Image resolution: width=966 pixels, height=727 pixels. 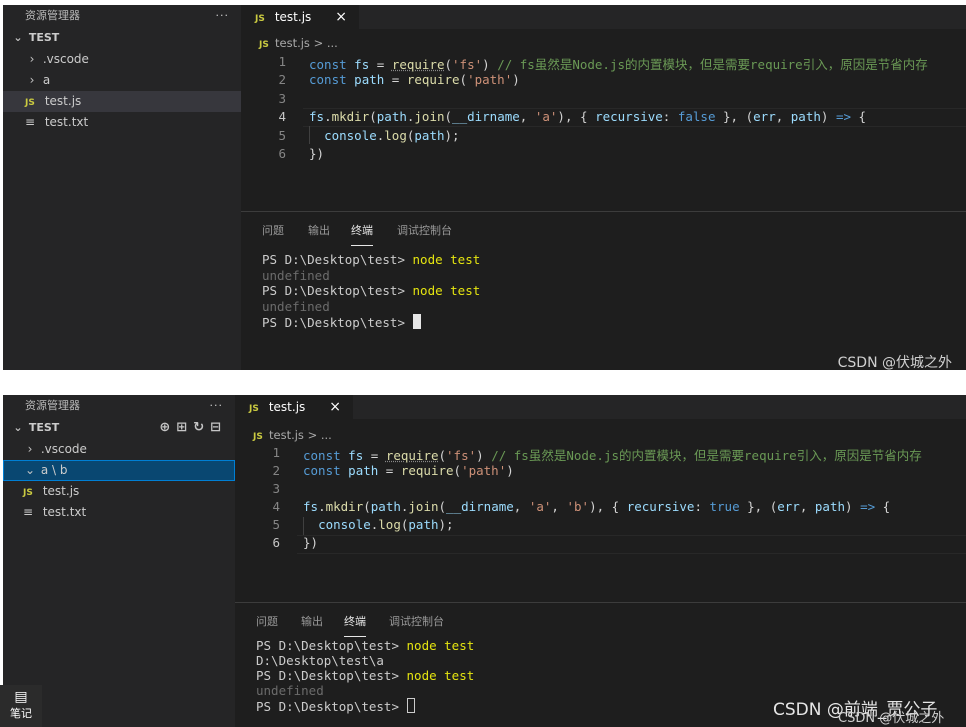 I want to click on folder-test: ⌄ TEST ⊕⊞↻⊟, so click(x=119, y=428).